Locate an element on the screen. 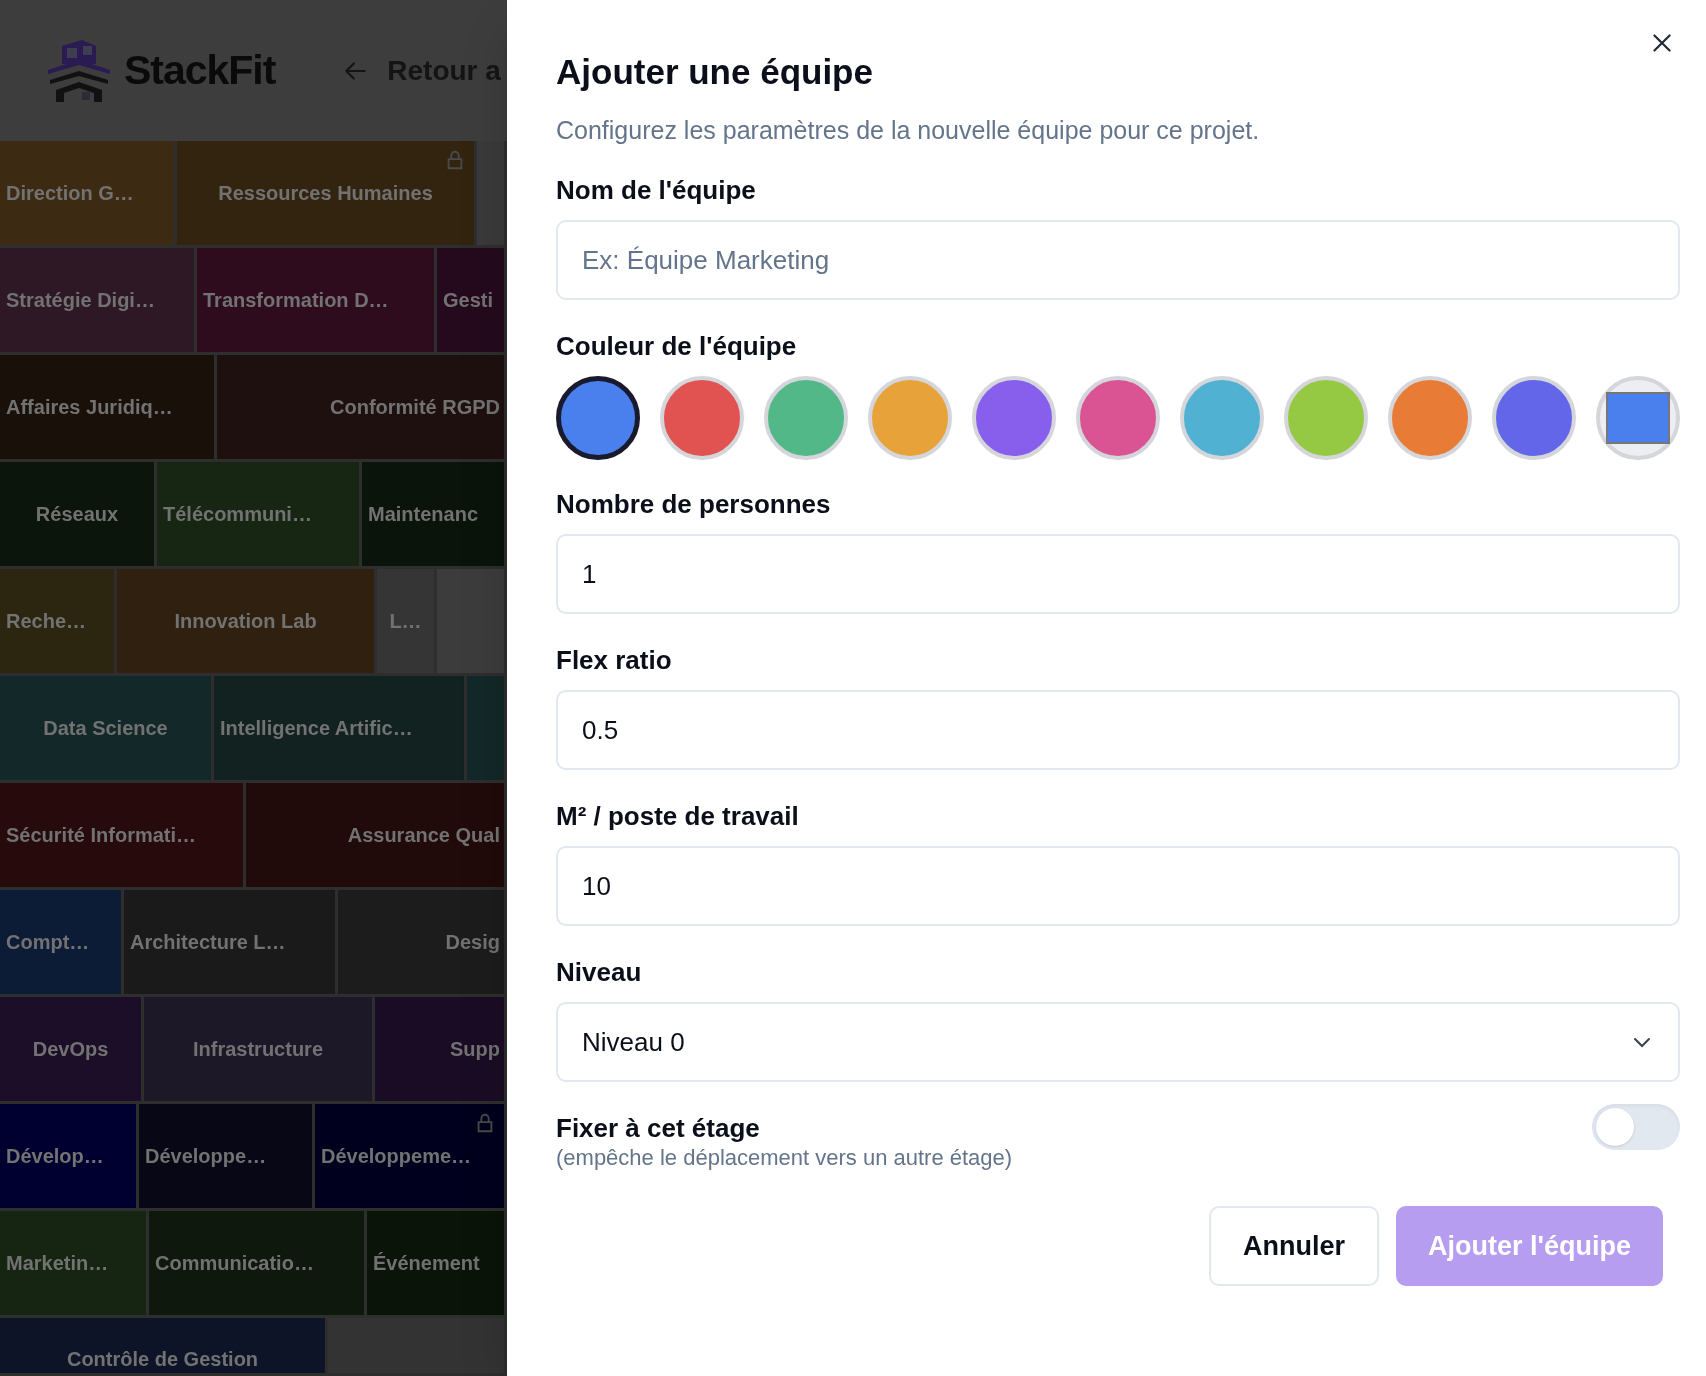  number-input: 10 is located at coordinates (1118, 886).